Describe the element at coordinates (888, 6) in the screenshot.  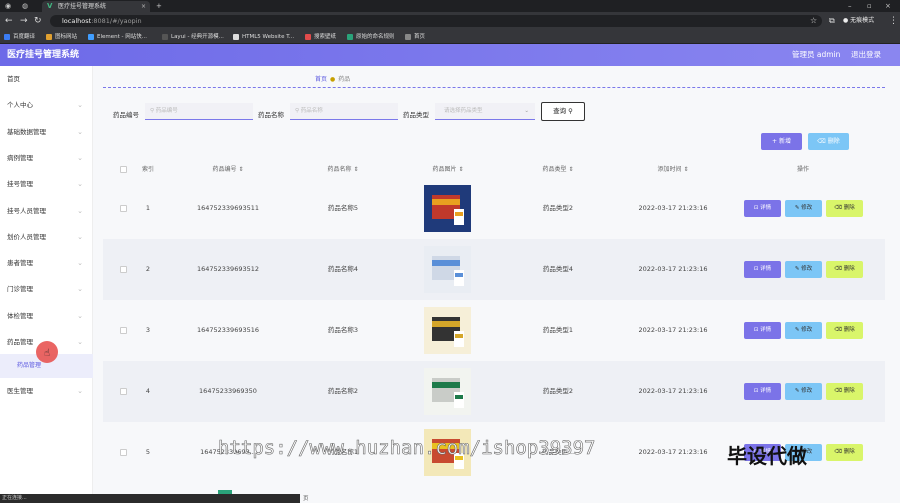
I see `window-close-icon: ×` at that location.